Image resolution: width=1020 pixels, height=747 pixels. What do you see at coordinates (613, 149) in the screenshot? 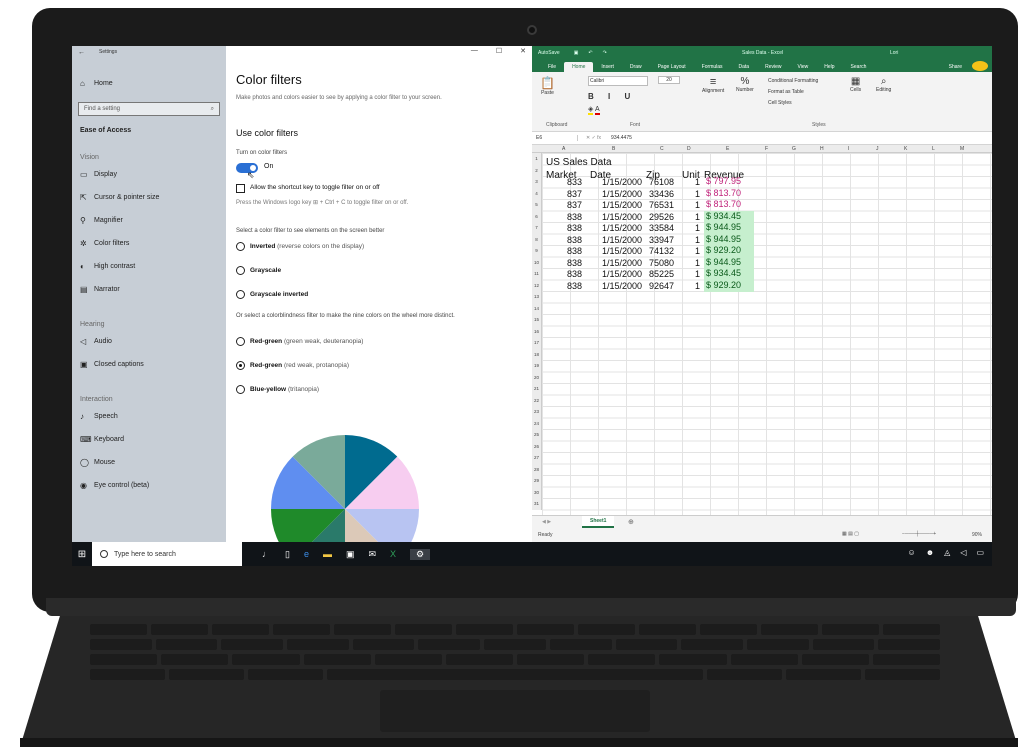
I see `column-header: B` at bounding box center [613, 149].